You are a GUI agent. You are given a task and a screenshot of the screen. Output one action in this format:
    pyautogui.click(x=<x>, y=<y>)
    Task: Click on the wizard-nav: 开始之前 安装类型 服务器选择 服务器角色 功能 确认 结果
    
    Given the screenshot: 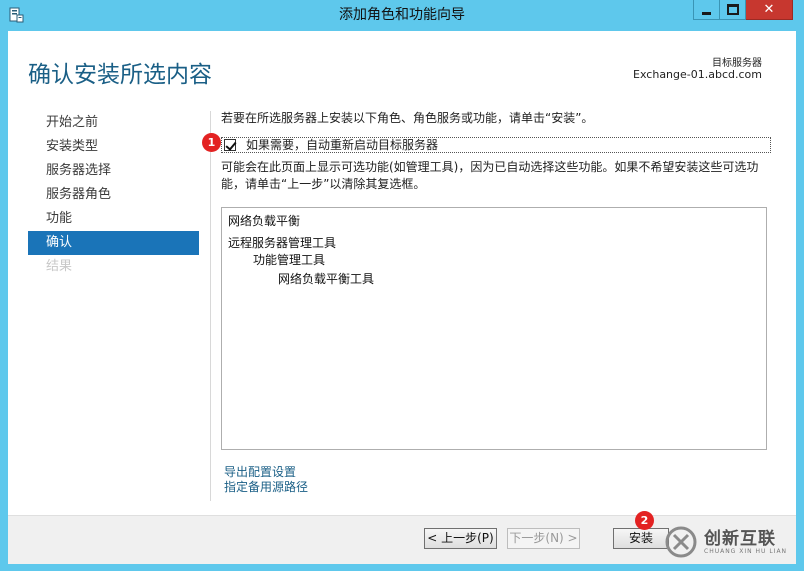 What is the action you would take?
    pyautogui.click(x=113, y=195)
    